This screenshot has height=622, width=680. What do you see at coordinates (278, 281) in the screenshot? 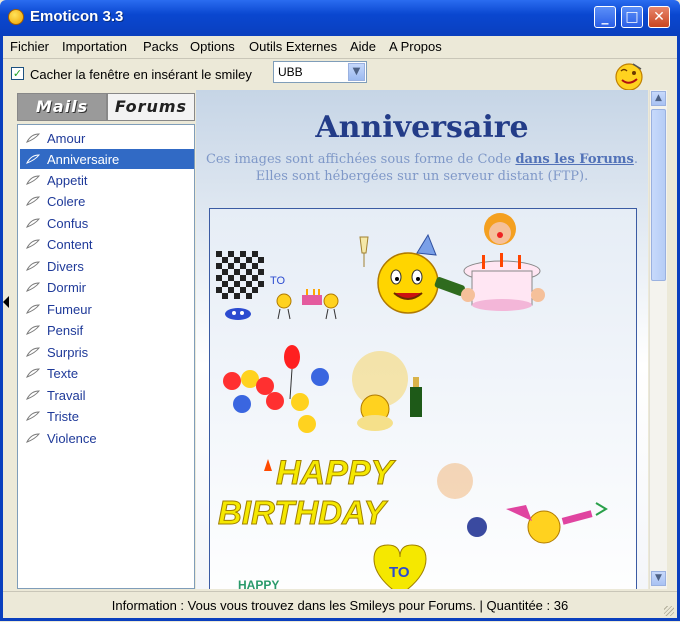
I see `to-label: TO` at bounding box center [278, 281].